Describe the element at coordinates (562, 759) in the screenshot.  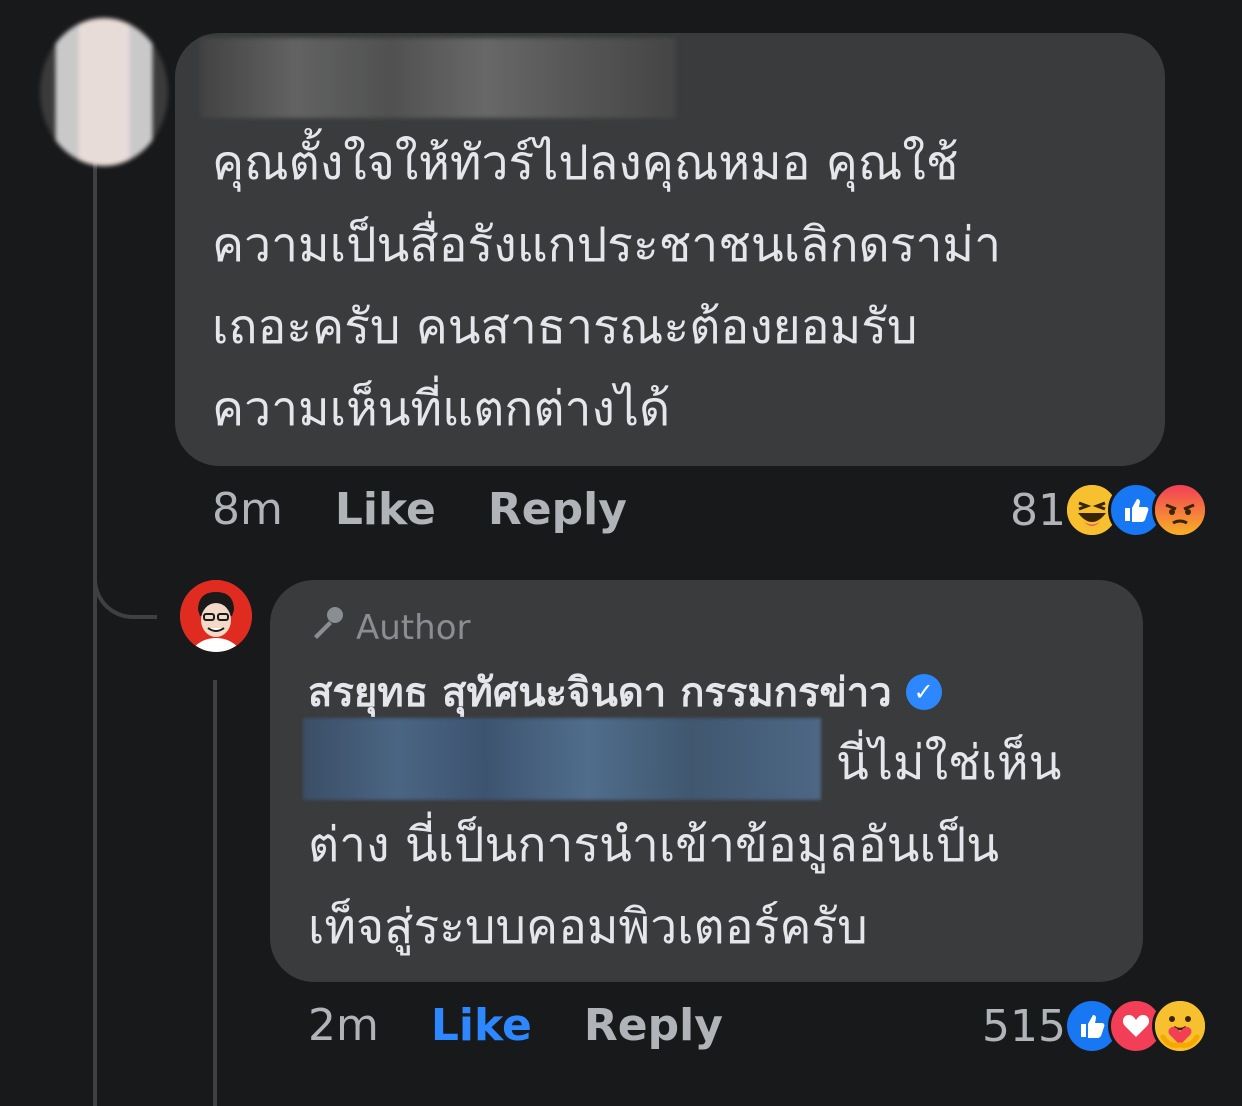
I see `mention-redacted` at that location.